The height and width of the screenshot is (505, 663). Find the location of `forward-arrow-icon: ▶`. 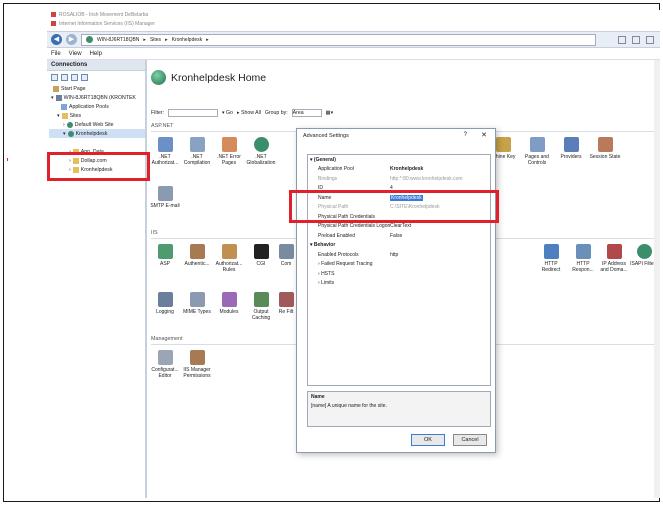

forward-arrow-icon: ▶ is located at coordinates (71, 39).